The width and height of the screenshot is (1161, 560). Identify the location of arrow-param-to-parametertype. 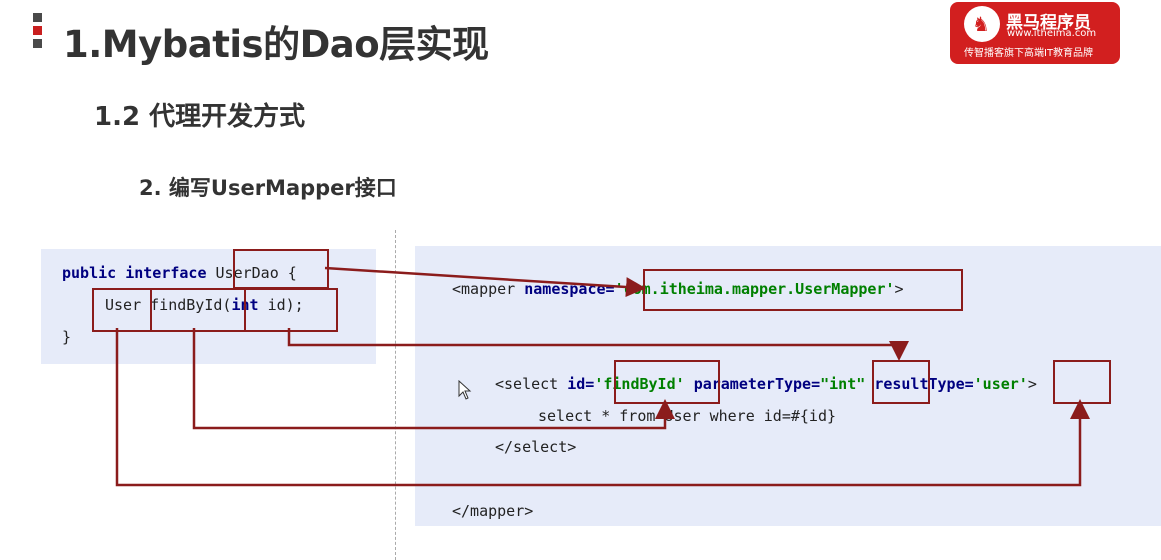
(598, 344).